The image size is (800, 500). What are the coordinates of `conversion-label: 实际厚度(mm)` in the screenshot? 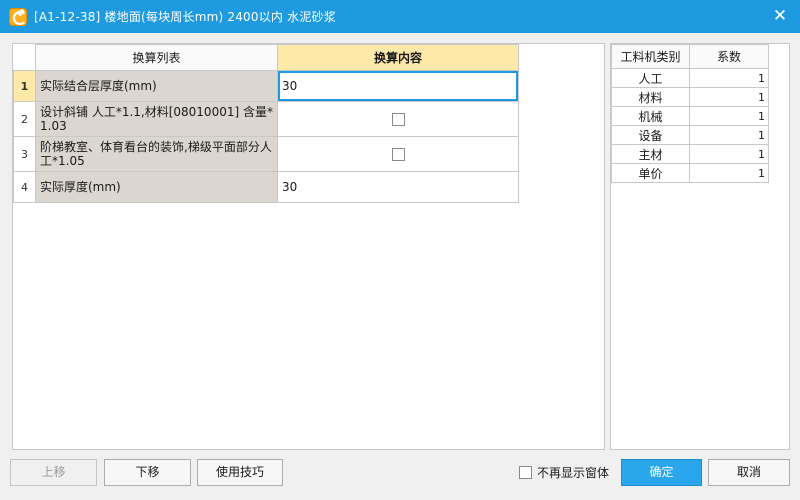 It's located at (156, 187).